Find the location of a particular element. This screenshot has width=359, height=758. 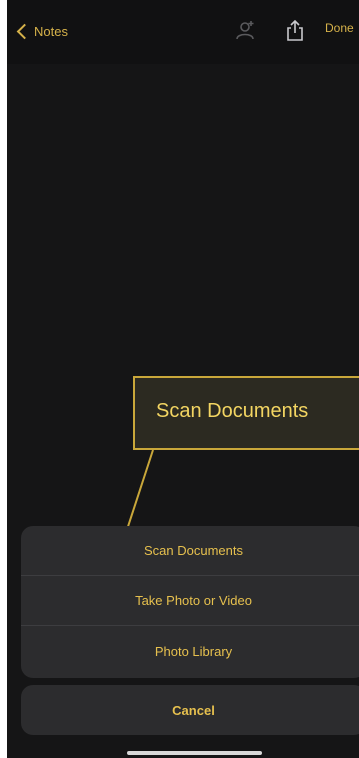

photo-library-option: Photo Library is located at coordinates (190, 651).